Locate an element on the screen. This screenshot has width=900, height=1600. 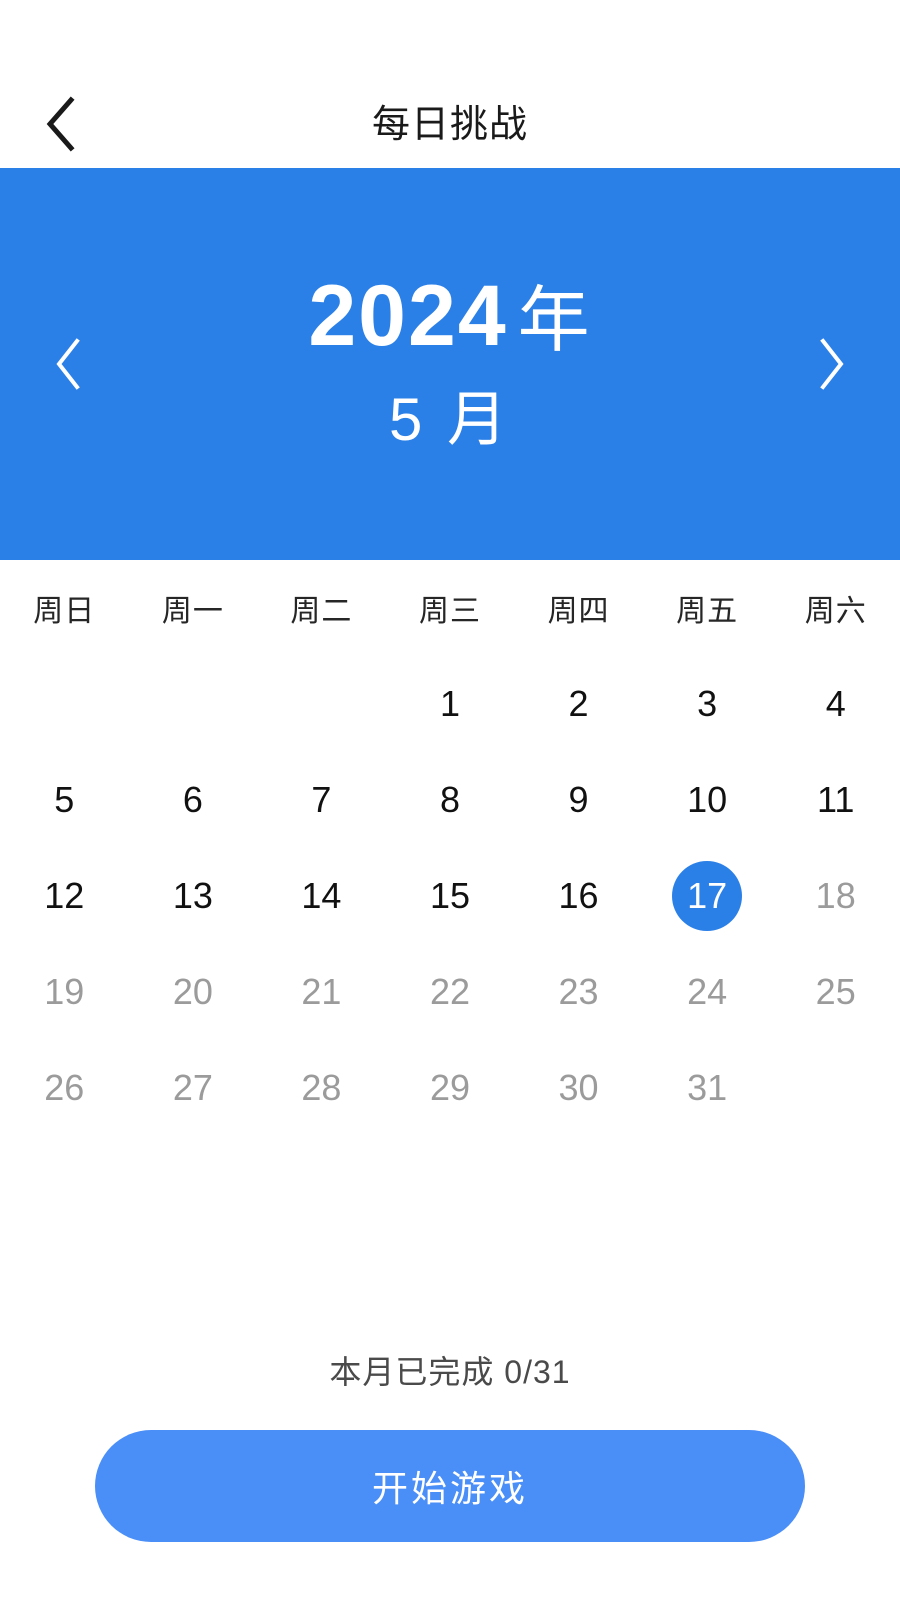
calendar-day-4: 4 is located at coordinates (836, 704).